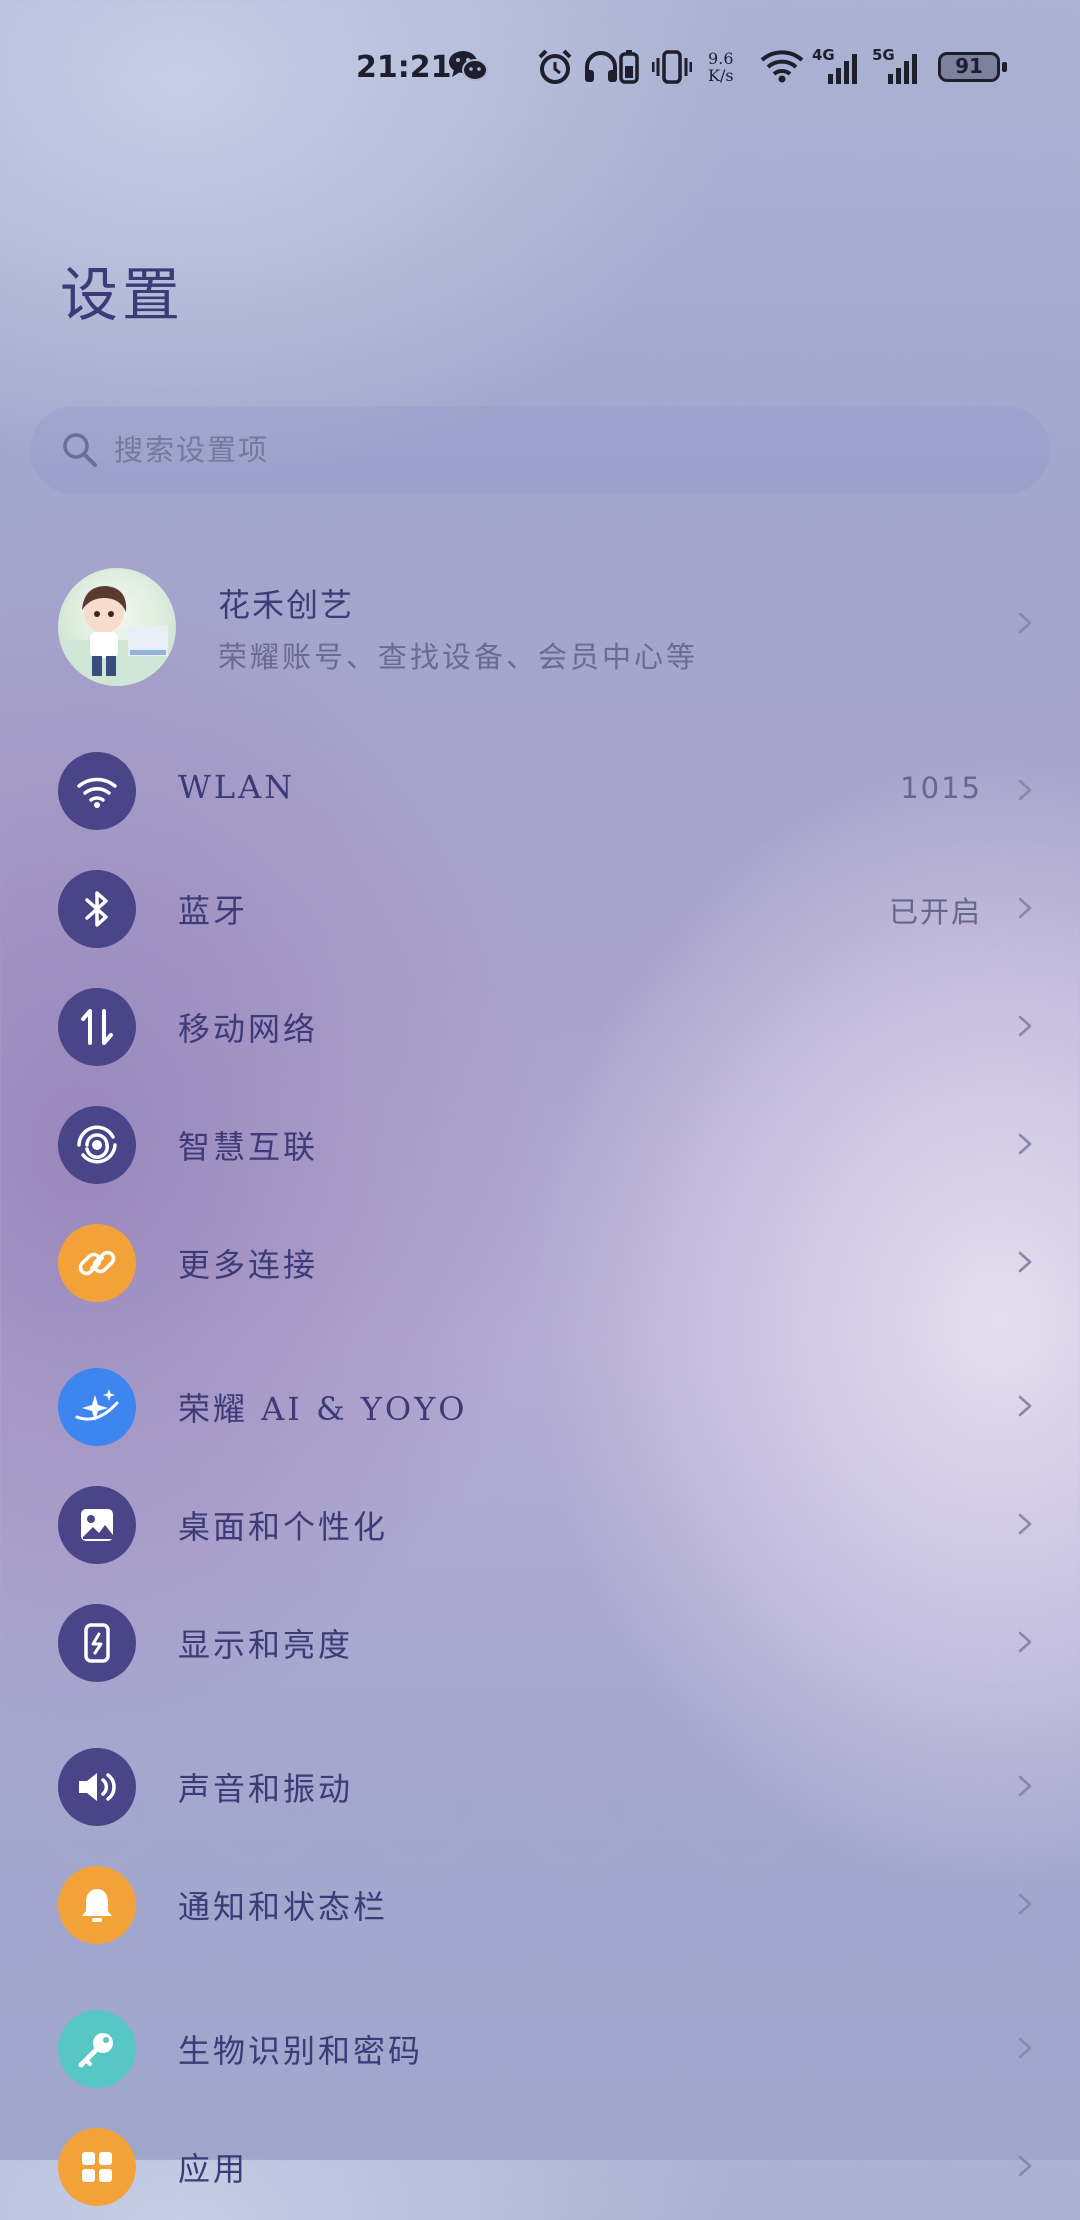  Describe the element at coordinates (899, 69) in the screenshot. I see `signal-5g-icon: 5G` at that location.